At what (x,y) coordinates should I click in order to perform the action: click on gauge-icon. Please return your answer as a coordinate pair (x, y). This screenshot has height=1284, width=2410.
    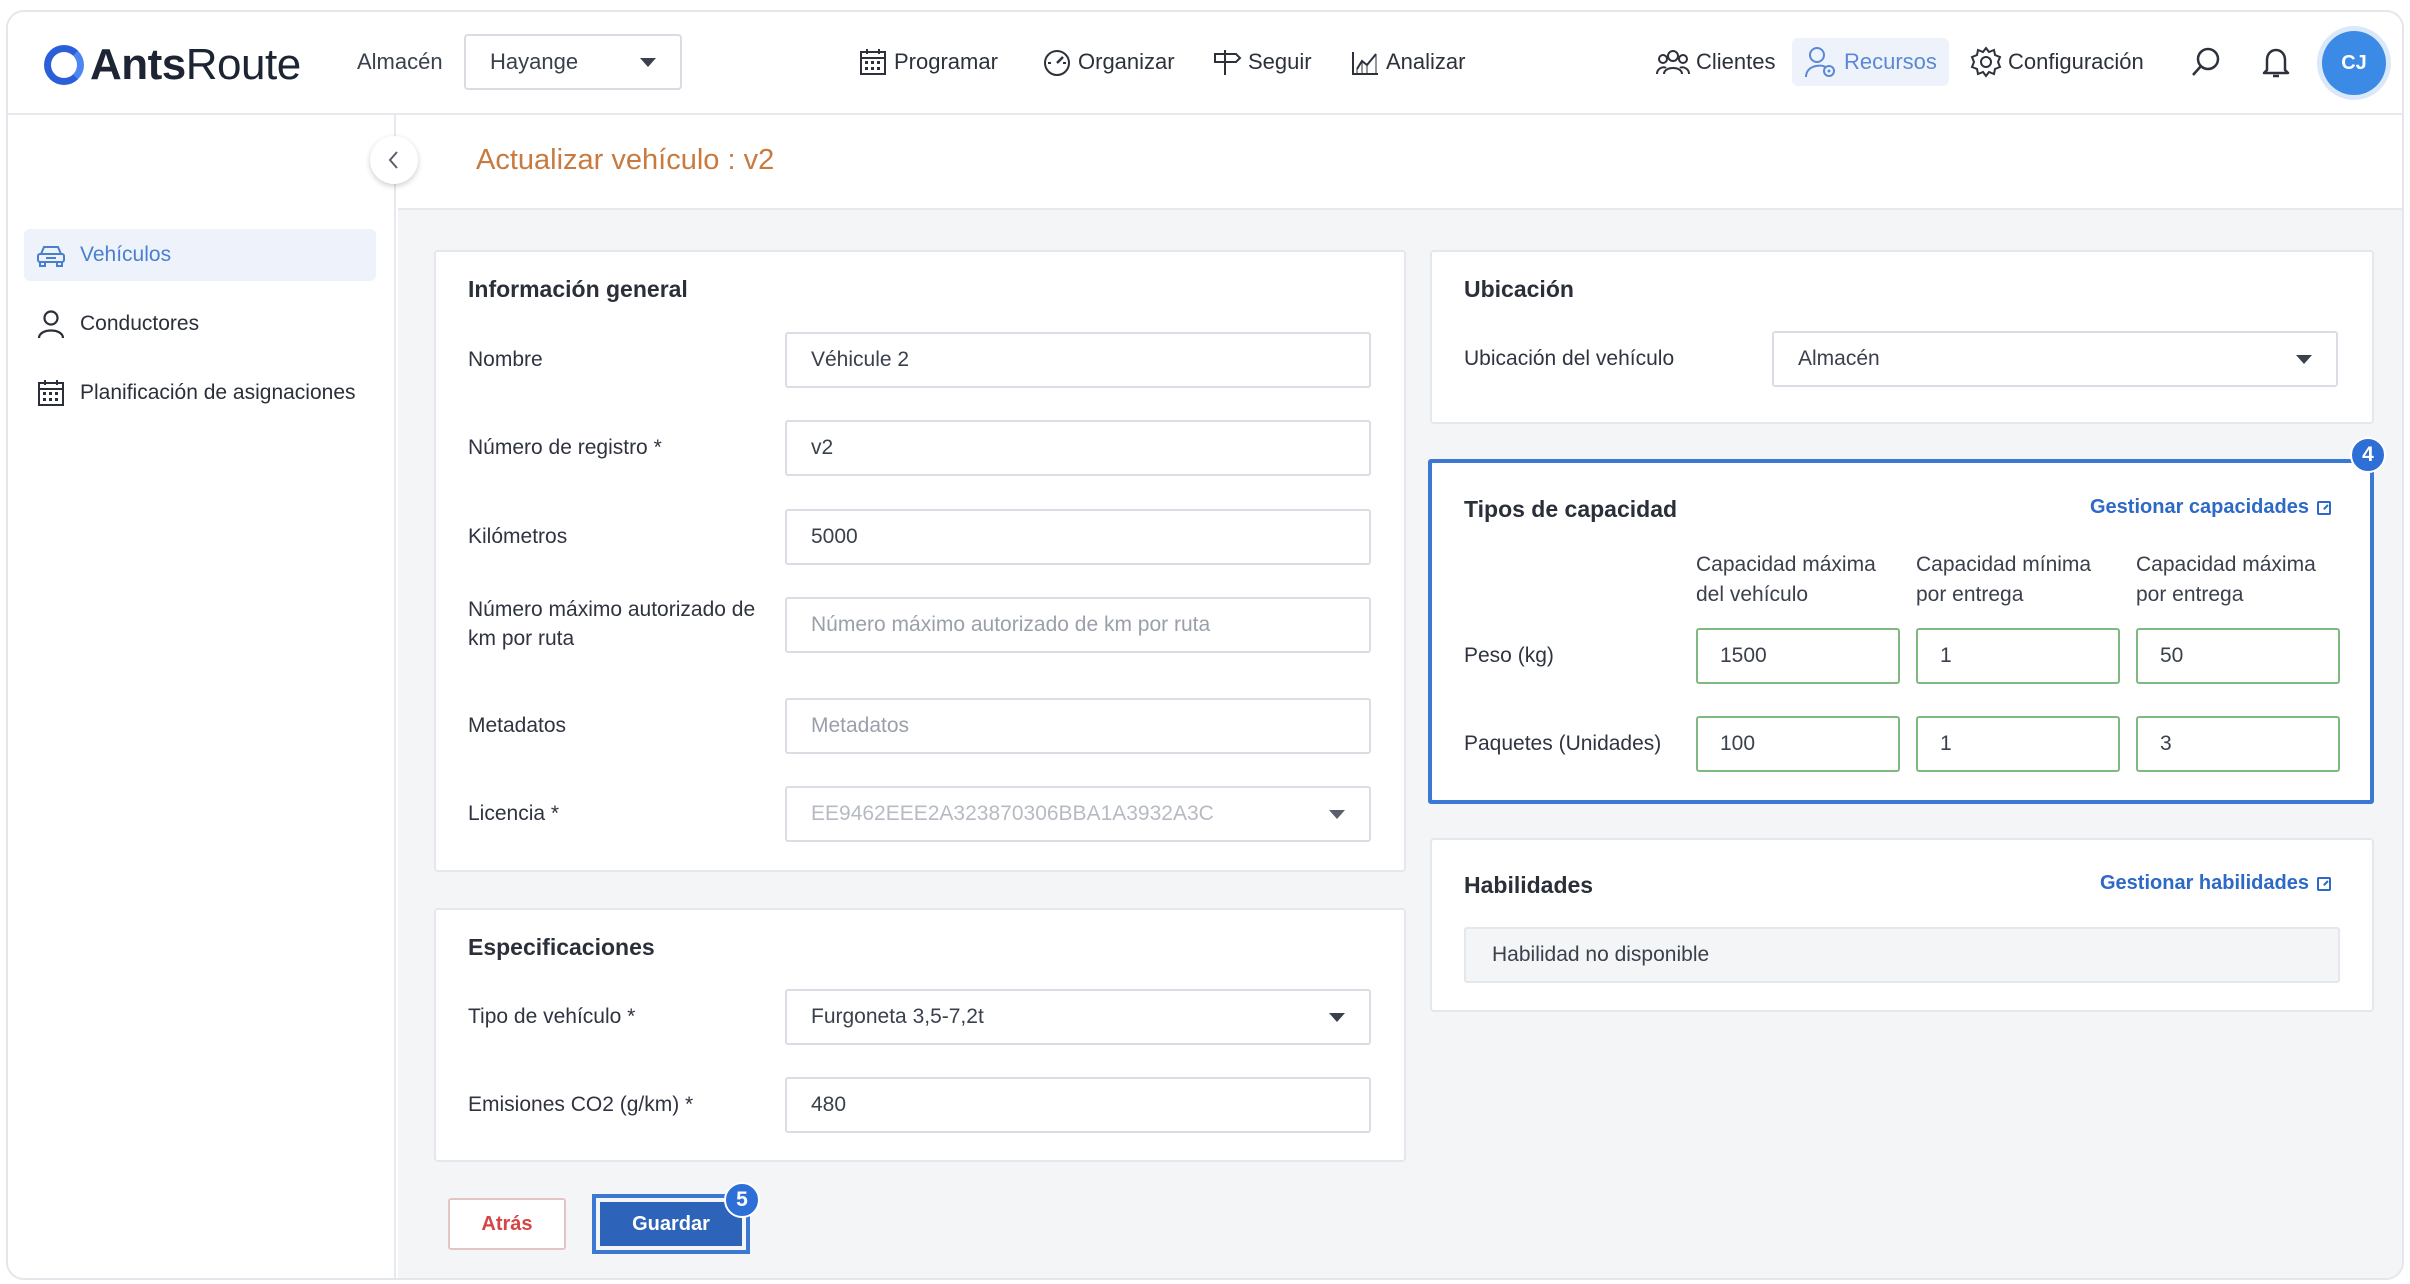
    Looking at the image, I should click on (1057, 63).